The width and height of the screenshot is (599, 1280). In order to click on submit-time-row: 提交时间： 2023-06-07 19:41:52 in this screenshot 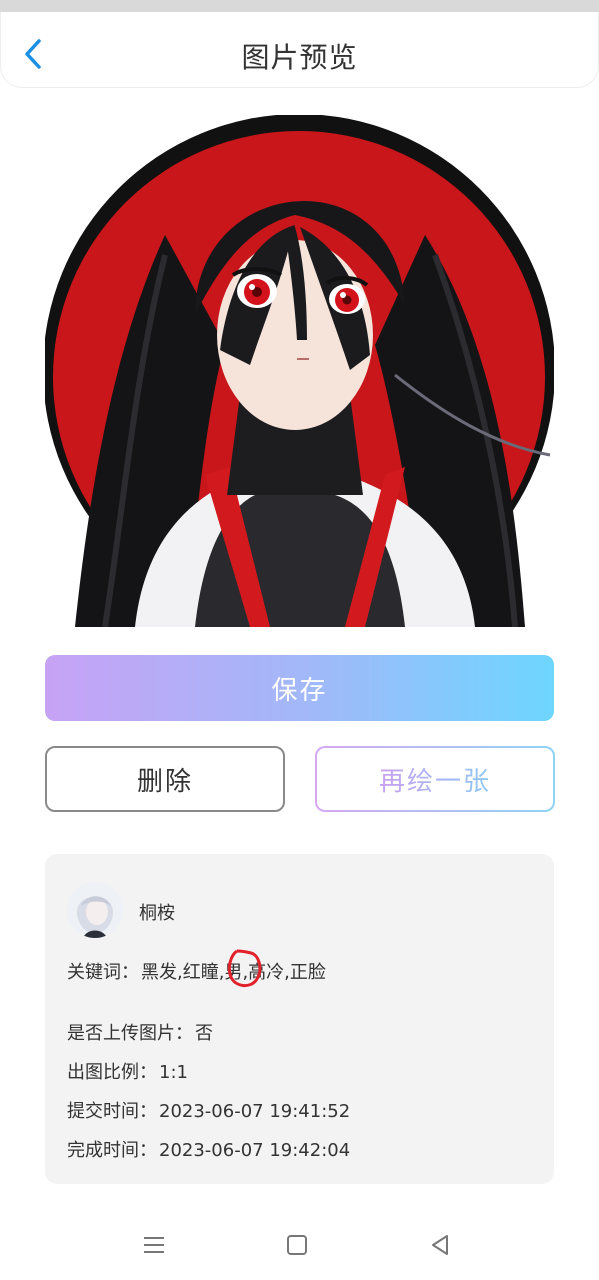, I will do `click(208, 1110)`.